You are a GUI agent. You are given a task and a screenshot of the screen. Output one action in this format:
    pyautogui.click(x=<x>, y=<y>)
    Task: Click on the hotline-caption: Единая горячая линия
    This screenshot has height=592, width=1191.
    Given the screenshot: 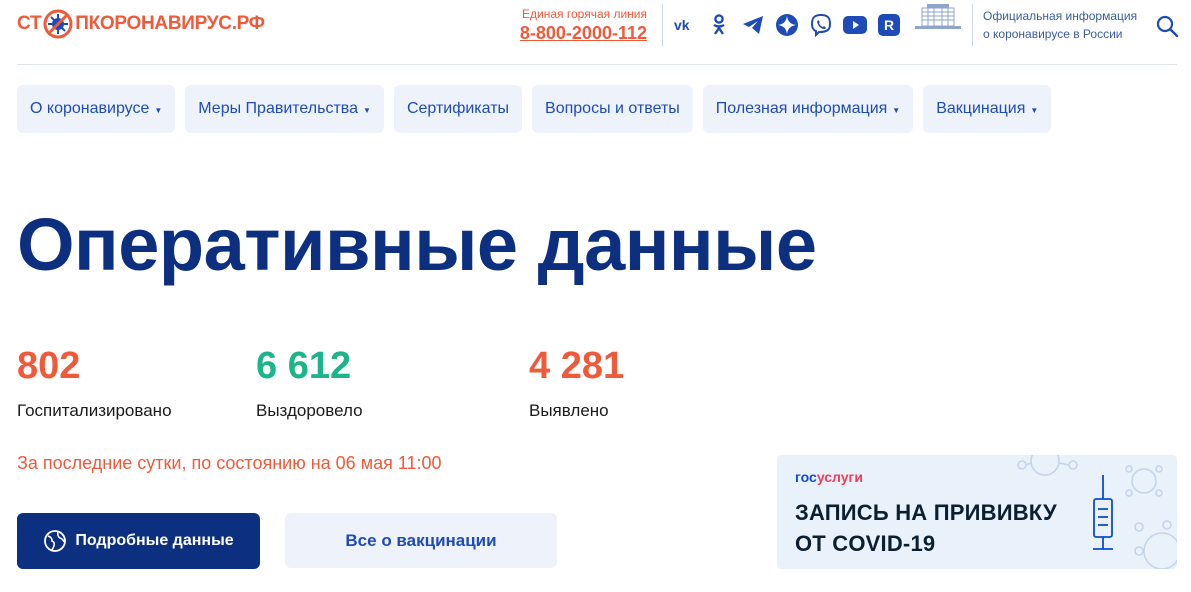 What is the action you would take?
    pyautogui.click(x=584, y=14)
    